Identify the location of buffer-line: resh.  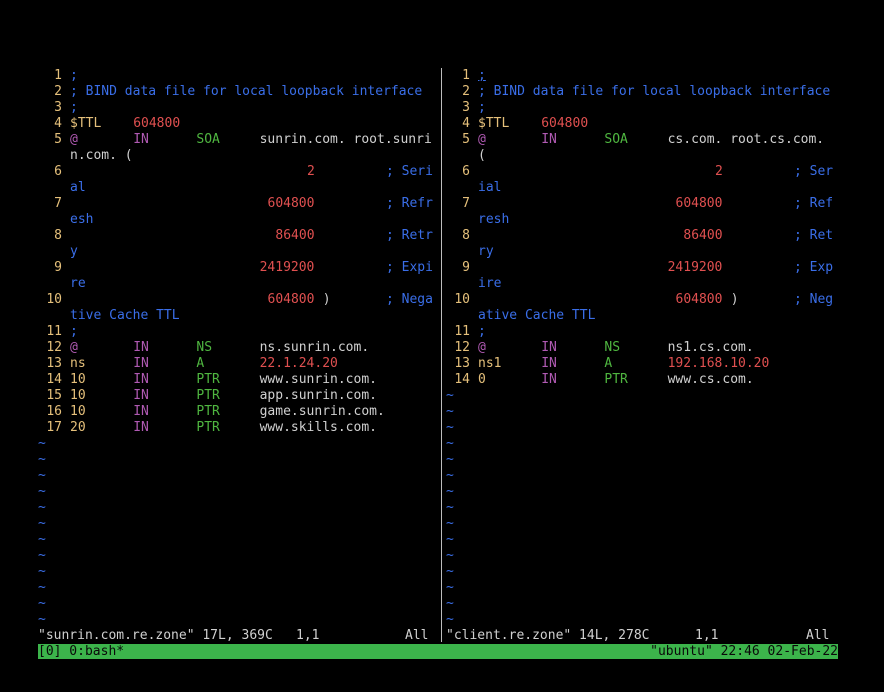
(643, 220).